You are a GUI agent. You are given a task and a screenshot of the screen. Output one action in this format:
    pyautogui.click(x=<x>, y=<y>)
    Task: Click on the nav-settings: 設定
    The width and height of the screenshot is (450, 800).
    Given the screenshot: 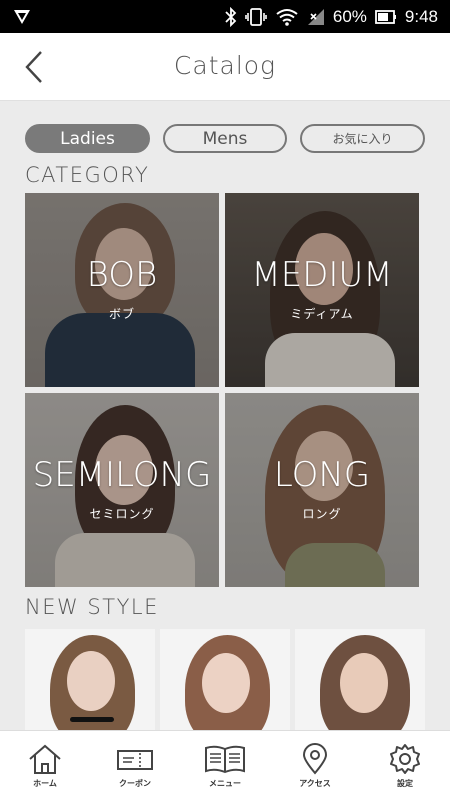 What is the action you would take?
    pyautogui.click(x=405, y=765)
    